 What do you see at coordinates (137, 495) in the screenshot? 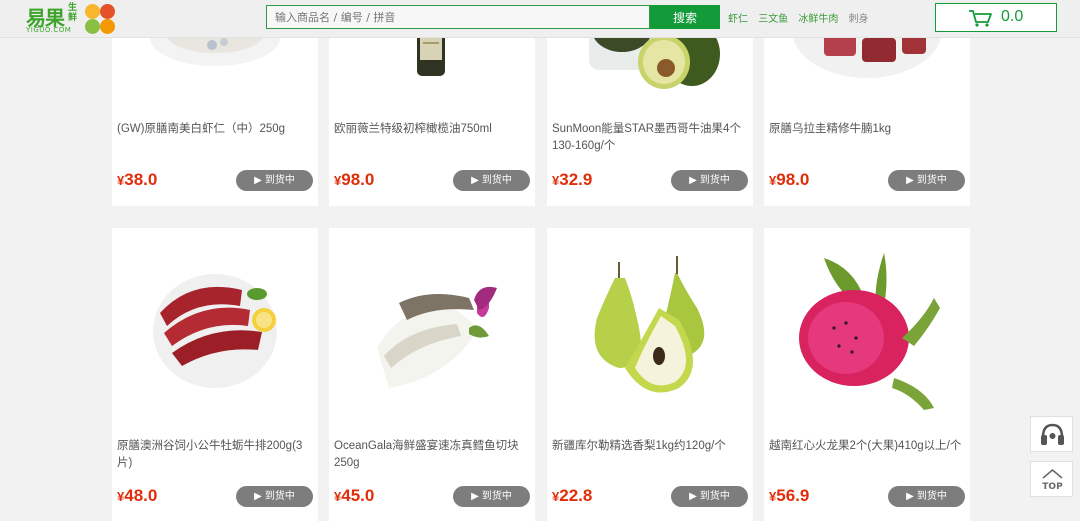
I see `product-price: ¥48.0` at bounding box center [137, 495].